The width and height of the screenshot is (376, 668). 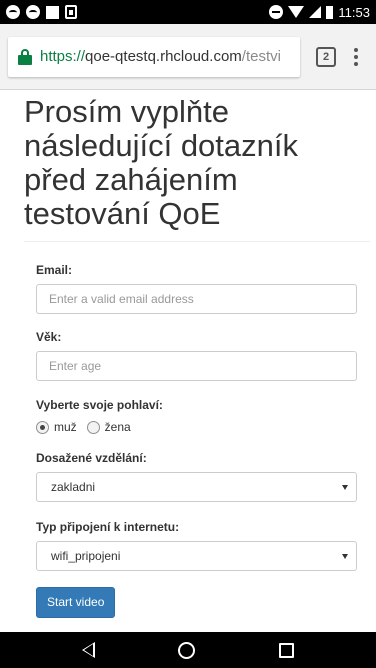 I want to click on status-right: 11:53, so click(x=319, y=12).